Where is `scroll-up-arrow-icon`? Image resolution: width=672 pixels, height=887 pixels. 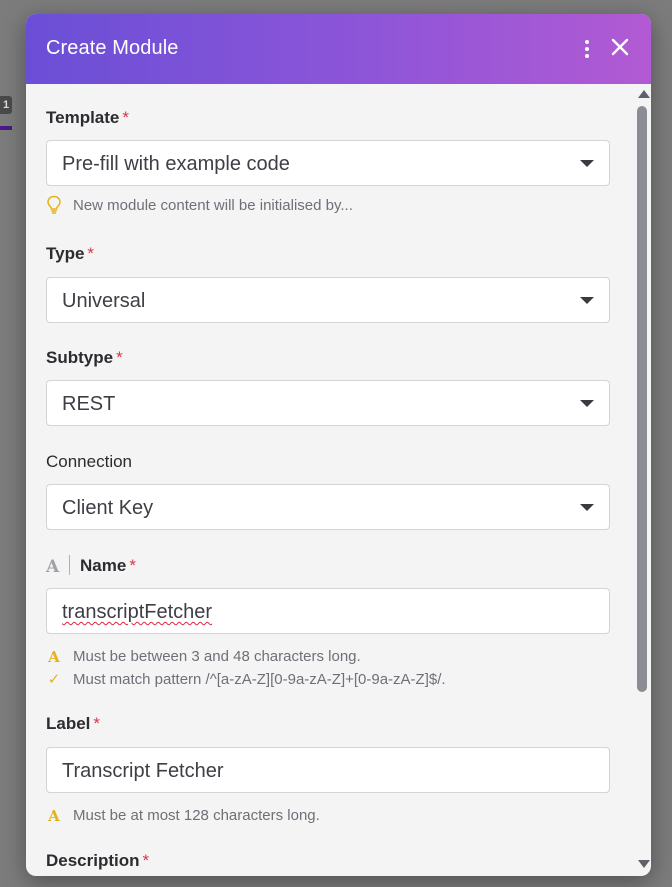
scroll-up-arrow-icon is located at coordinates (644, 94).